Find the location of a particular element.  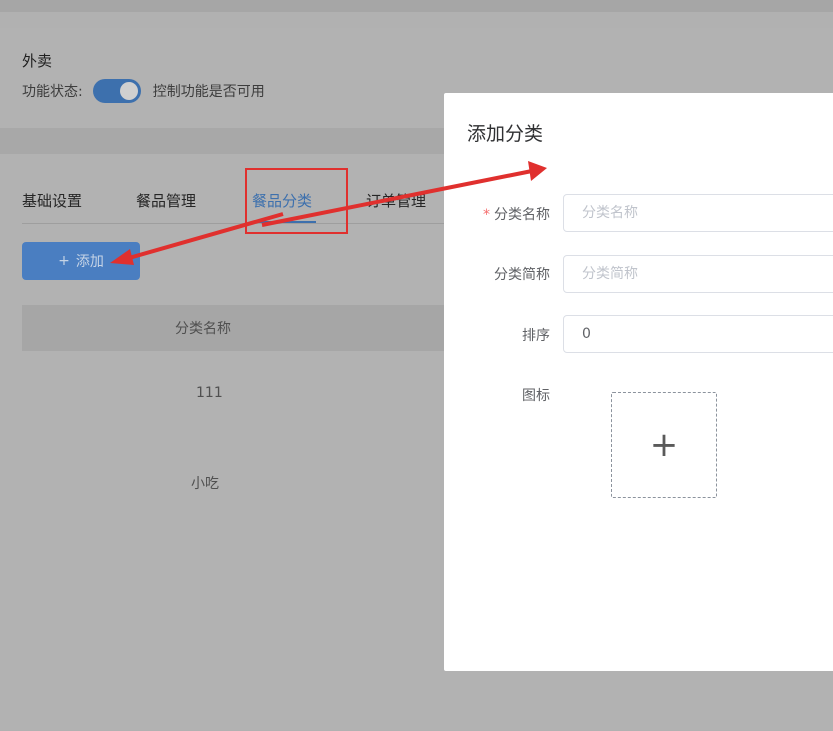

required-mark: * is located at coordinates (486, 215).